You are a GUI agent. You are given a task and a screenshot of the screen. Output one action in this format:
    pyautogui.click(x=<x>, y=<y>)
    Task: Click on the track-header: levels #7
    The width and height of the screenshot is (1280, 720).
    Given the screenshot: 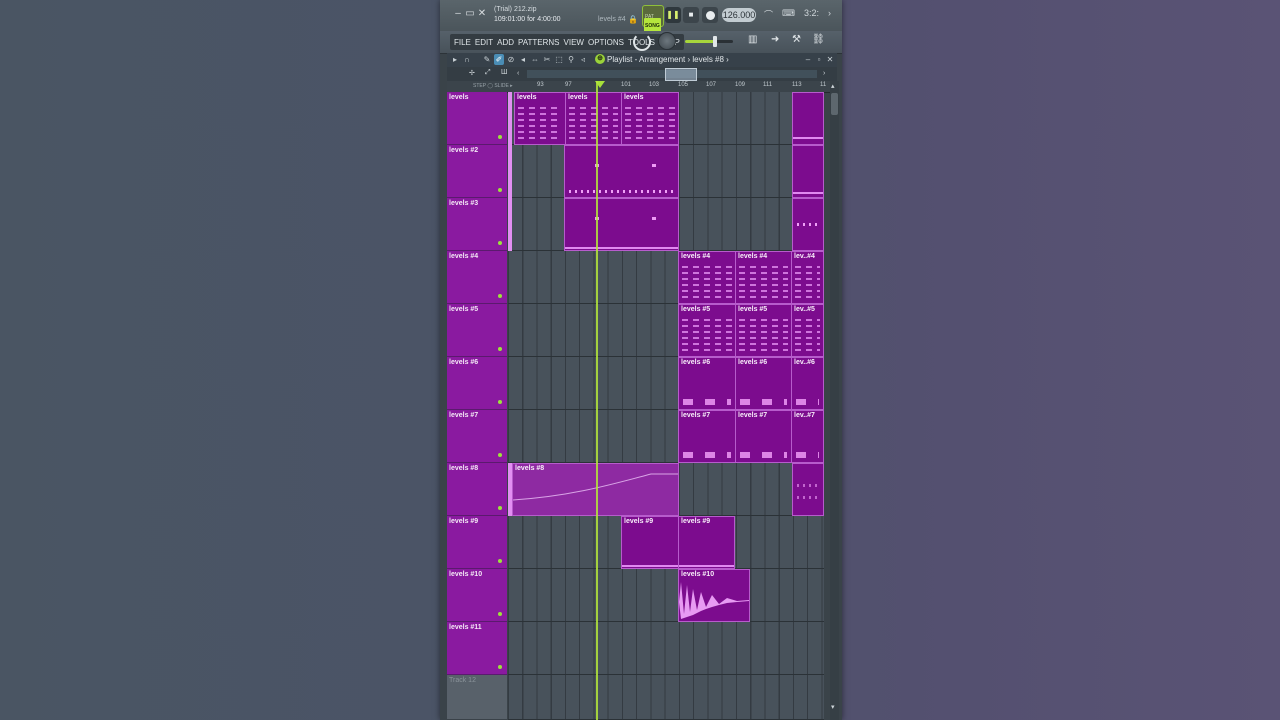 What is the action you would take?
    pyautogui.click(x=477, y=436)
    